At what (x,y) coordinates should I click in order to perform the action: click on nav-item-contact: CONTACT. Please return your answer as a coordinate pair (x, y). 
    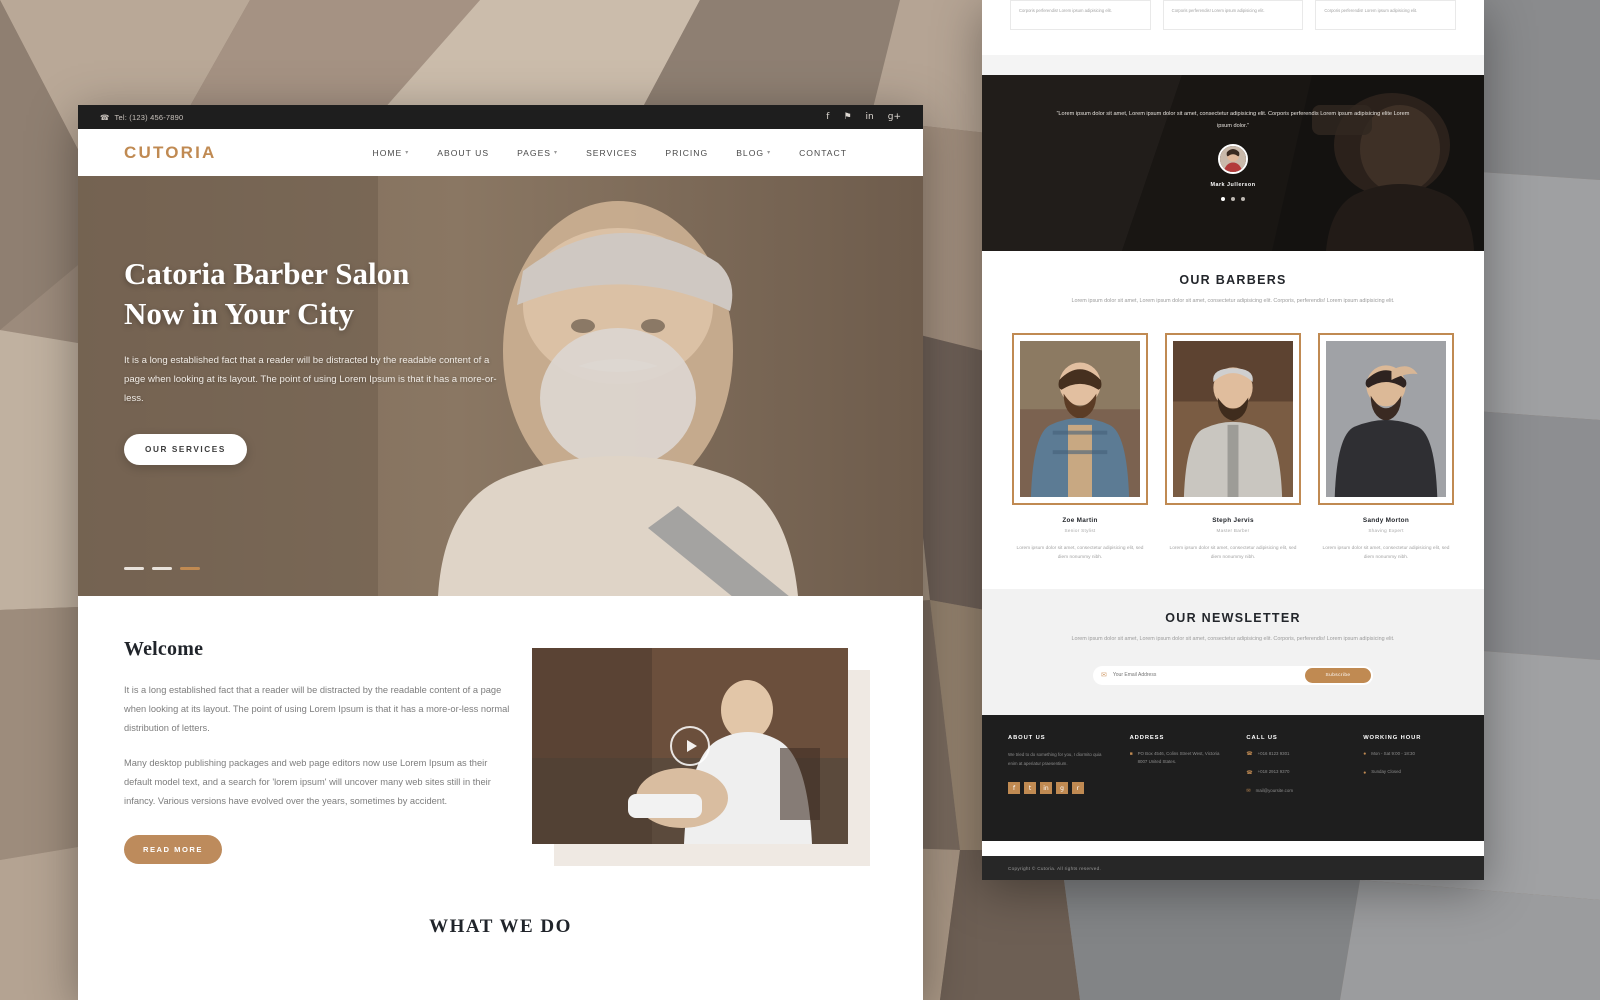
    Looking at the image, I should click on (823, 153).